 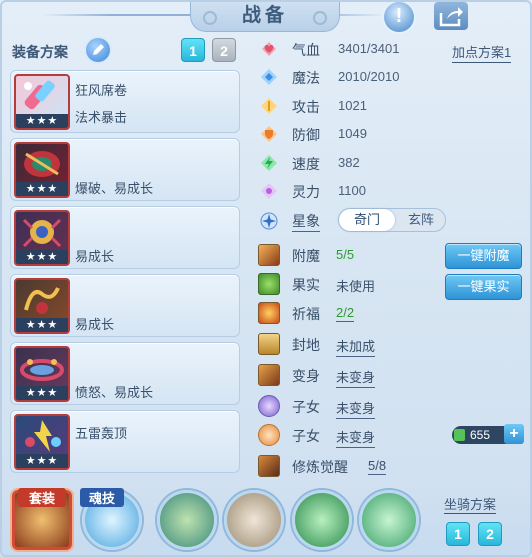 I want to click on stat-value: 1049, so click(x=352, y=133).